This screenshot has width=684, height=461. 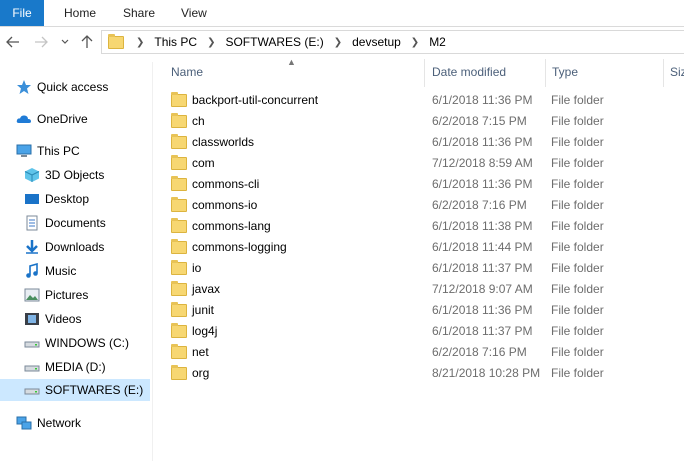 I want to click on nav-label: 3D Objects, so click(x=75, y=175).